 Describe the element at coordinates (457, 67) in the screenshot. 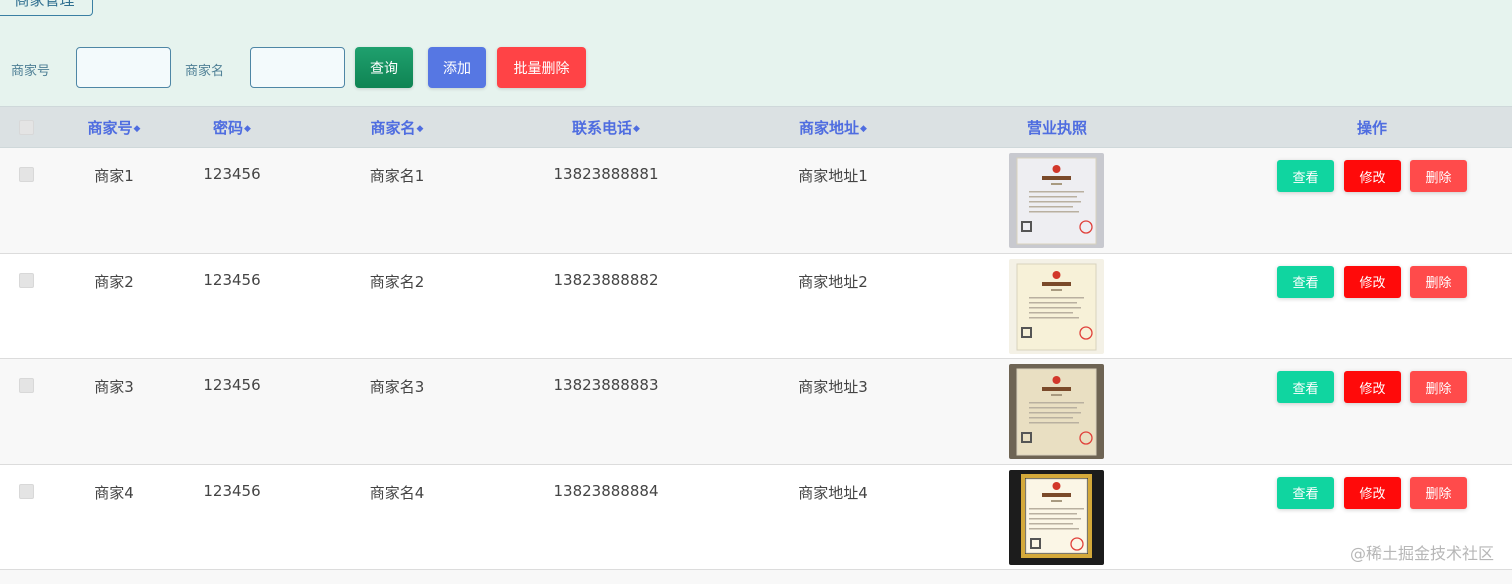

I see `add-button: 添加` at that location.